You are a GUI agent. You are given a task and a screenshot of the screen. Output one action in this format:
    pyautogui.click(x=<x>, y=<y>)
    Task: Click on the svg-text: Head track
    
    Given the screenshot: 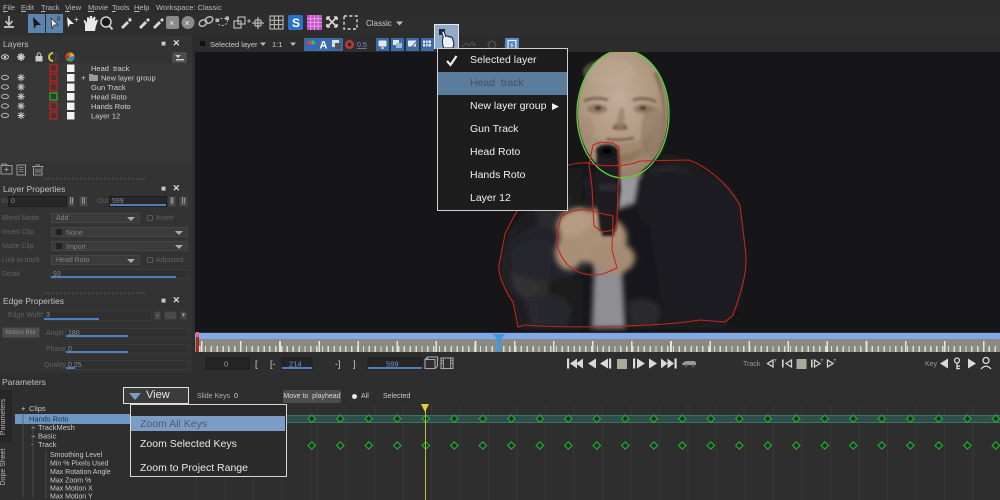 What is the action you would take?
    pyautogui.click(x=110, y=68)
    